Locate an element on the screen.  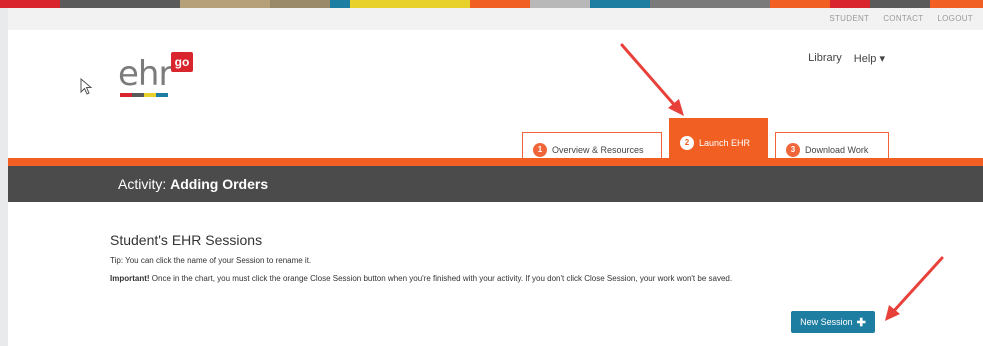
activity-title: Activity: Adding Orders is located at coordinates (193, 184).